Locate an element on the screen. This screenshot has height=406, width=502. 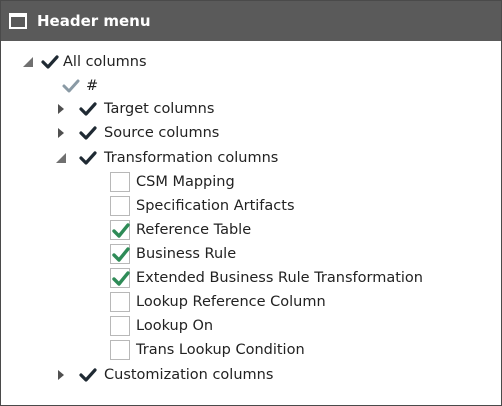
tree-item-label: Business Rule is located at coordinates (186, 254).